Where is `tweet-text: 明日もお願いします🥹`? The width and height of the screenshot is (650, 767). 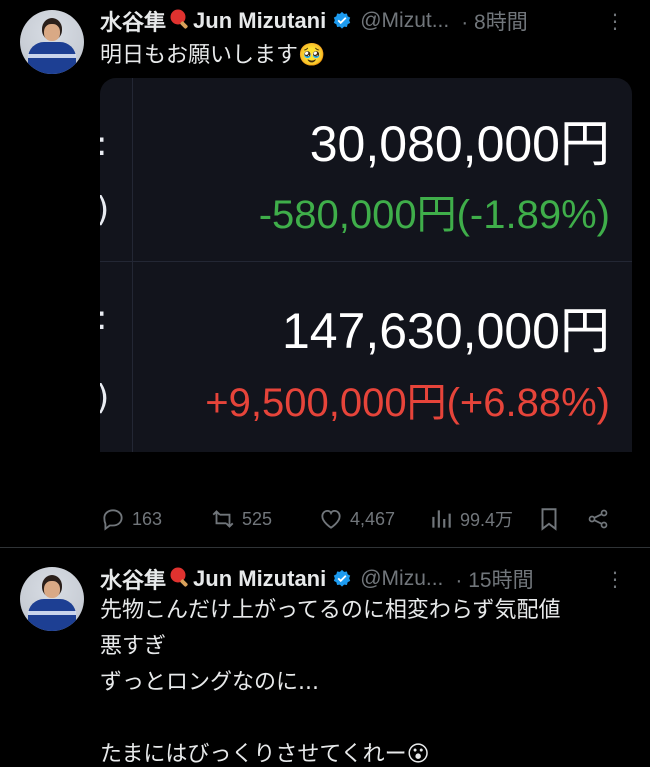 tweet-text: 明日もお願いします🥹 is located at coordinates (213, 55).